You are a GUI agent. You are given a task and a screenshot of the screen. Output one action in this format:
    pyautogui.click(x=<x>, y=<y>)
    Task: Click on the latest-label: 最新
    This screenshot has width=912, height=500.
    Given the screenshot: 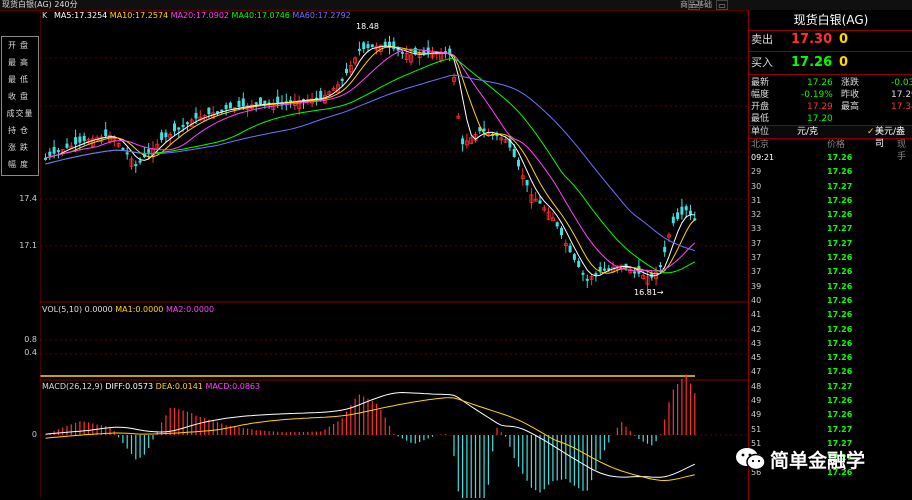 What is the action you would take?
    pyautogui.click(x=760, y=83)
    